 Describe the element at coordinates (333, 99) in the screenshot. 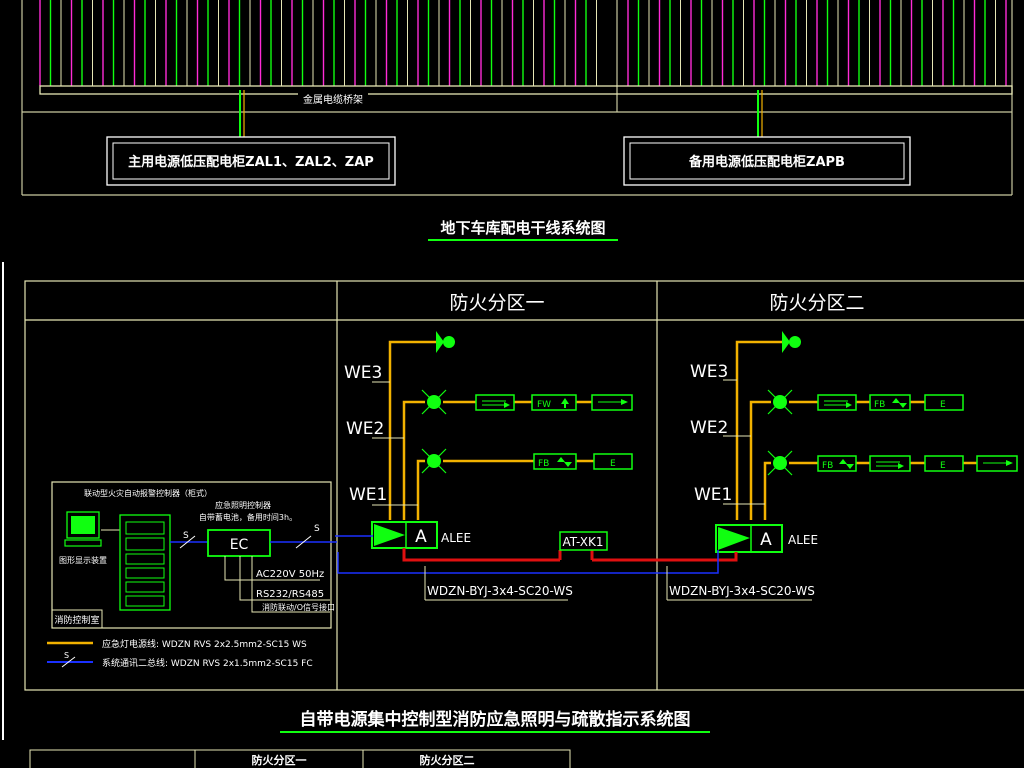

I see `busbar-label: 金属电缆桥架` at that location.